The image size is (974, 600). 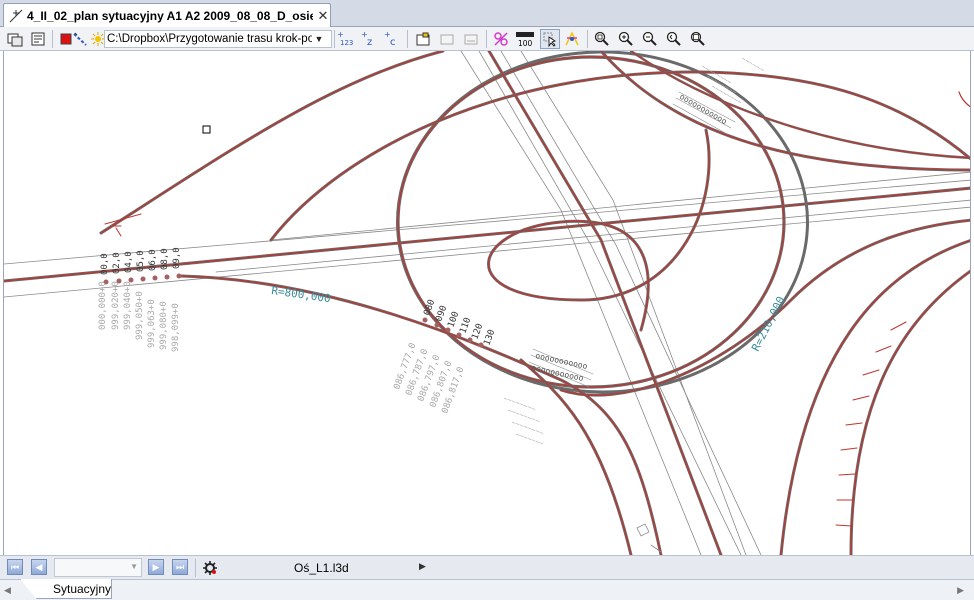 I want to click on c-code-icon: + c, so click(x=392, y=39).